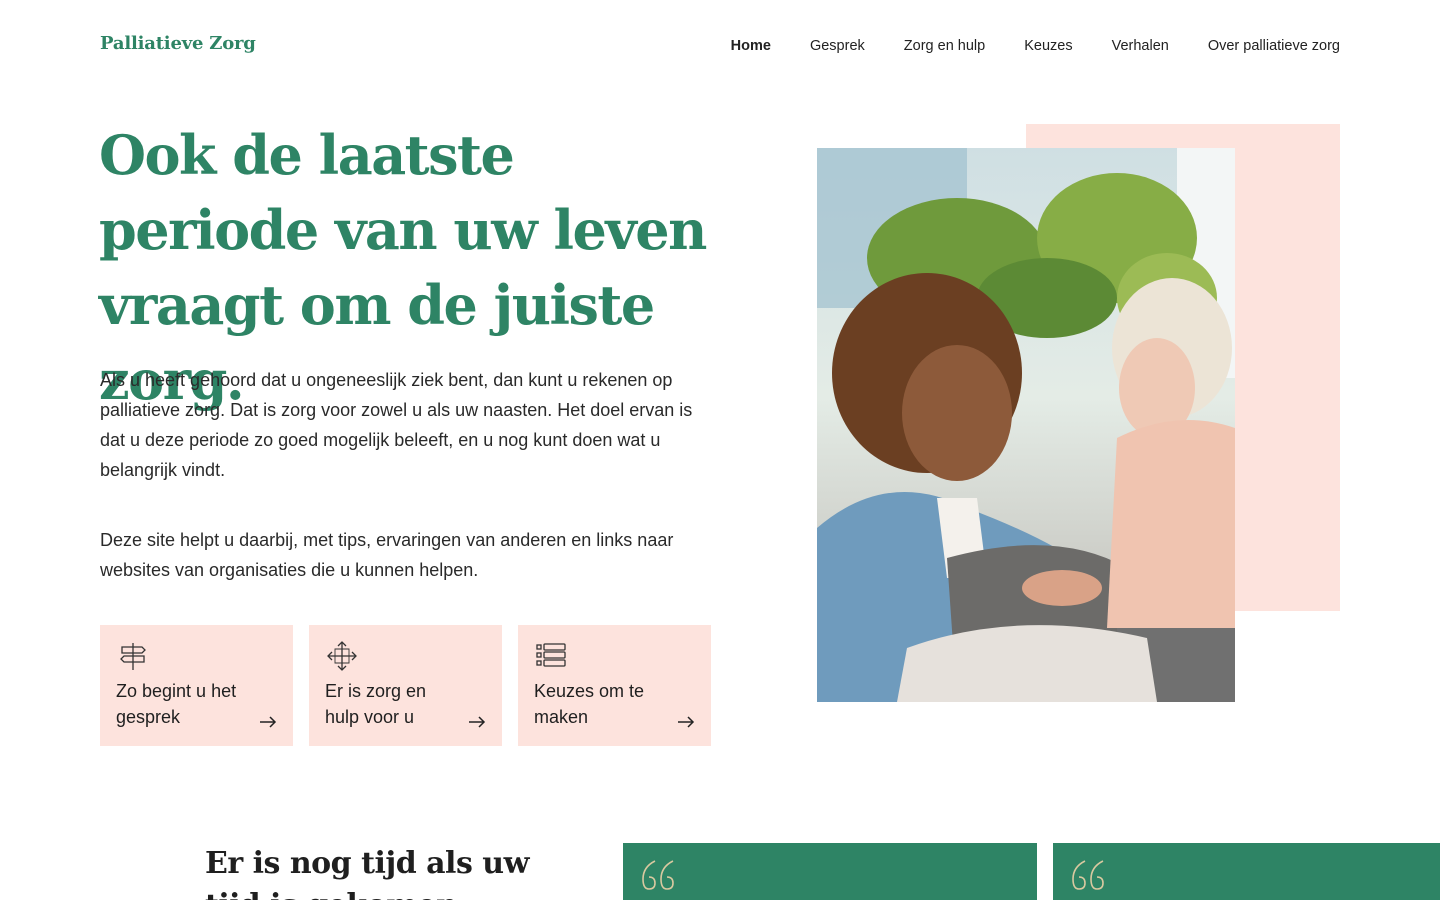  I want to click on nav-item-keuzes: Keuzes, so click(1048, 46).